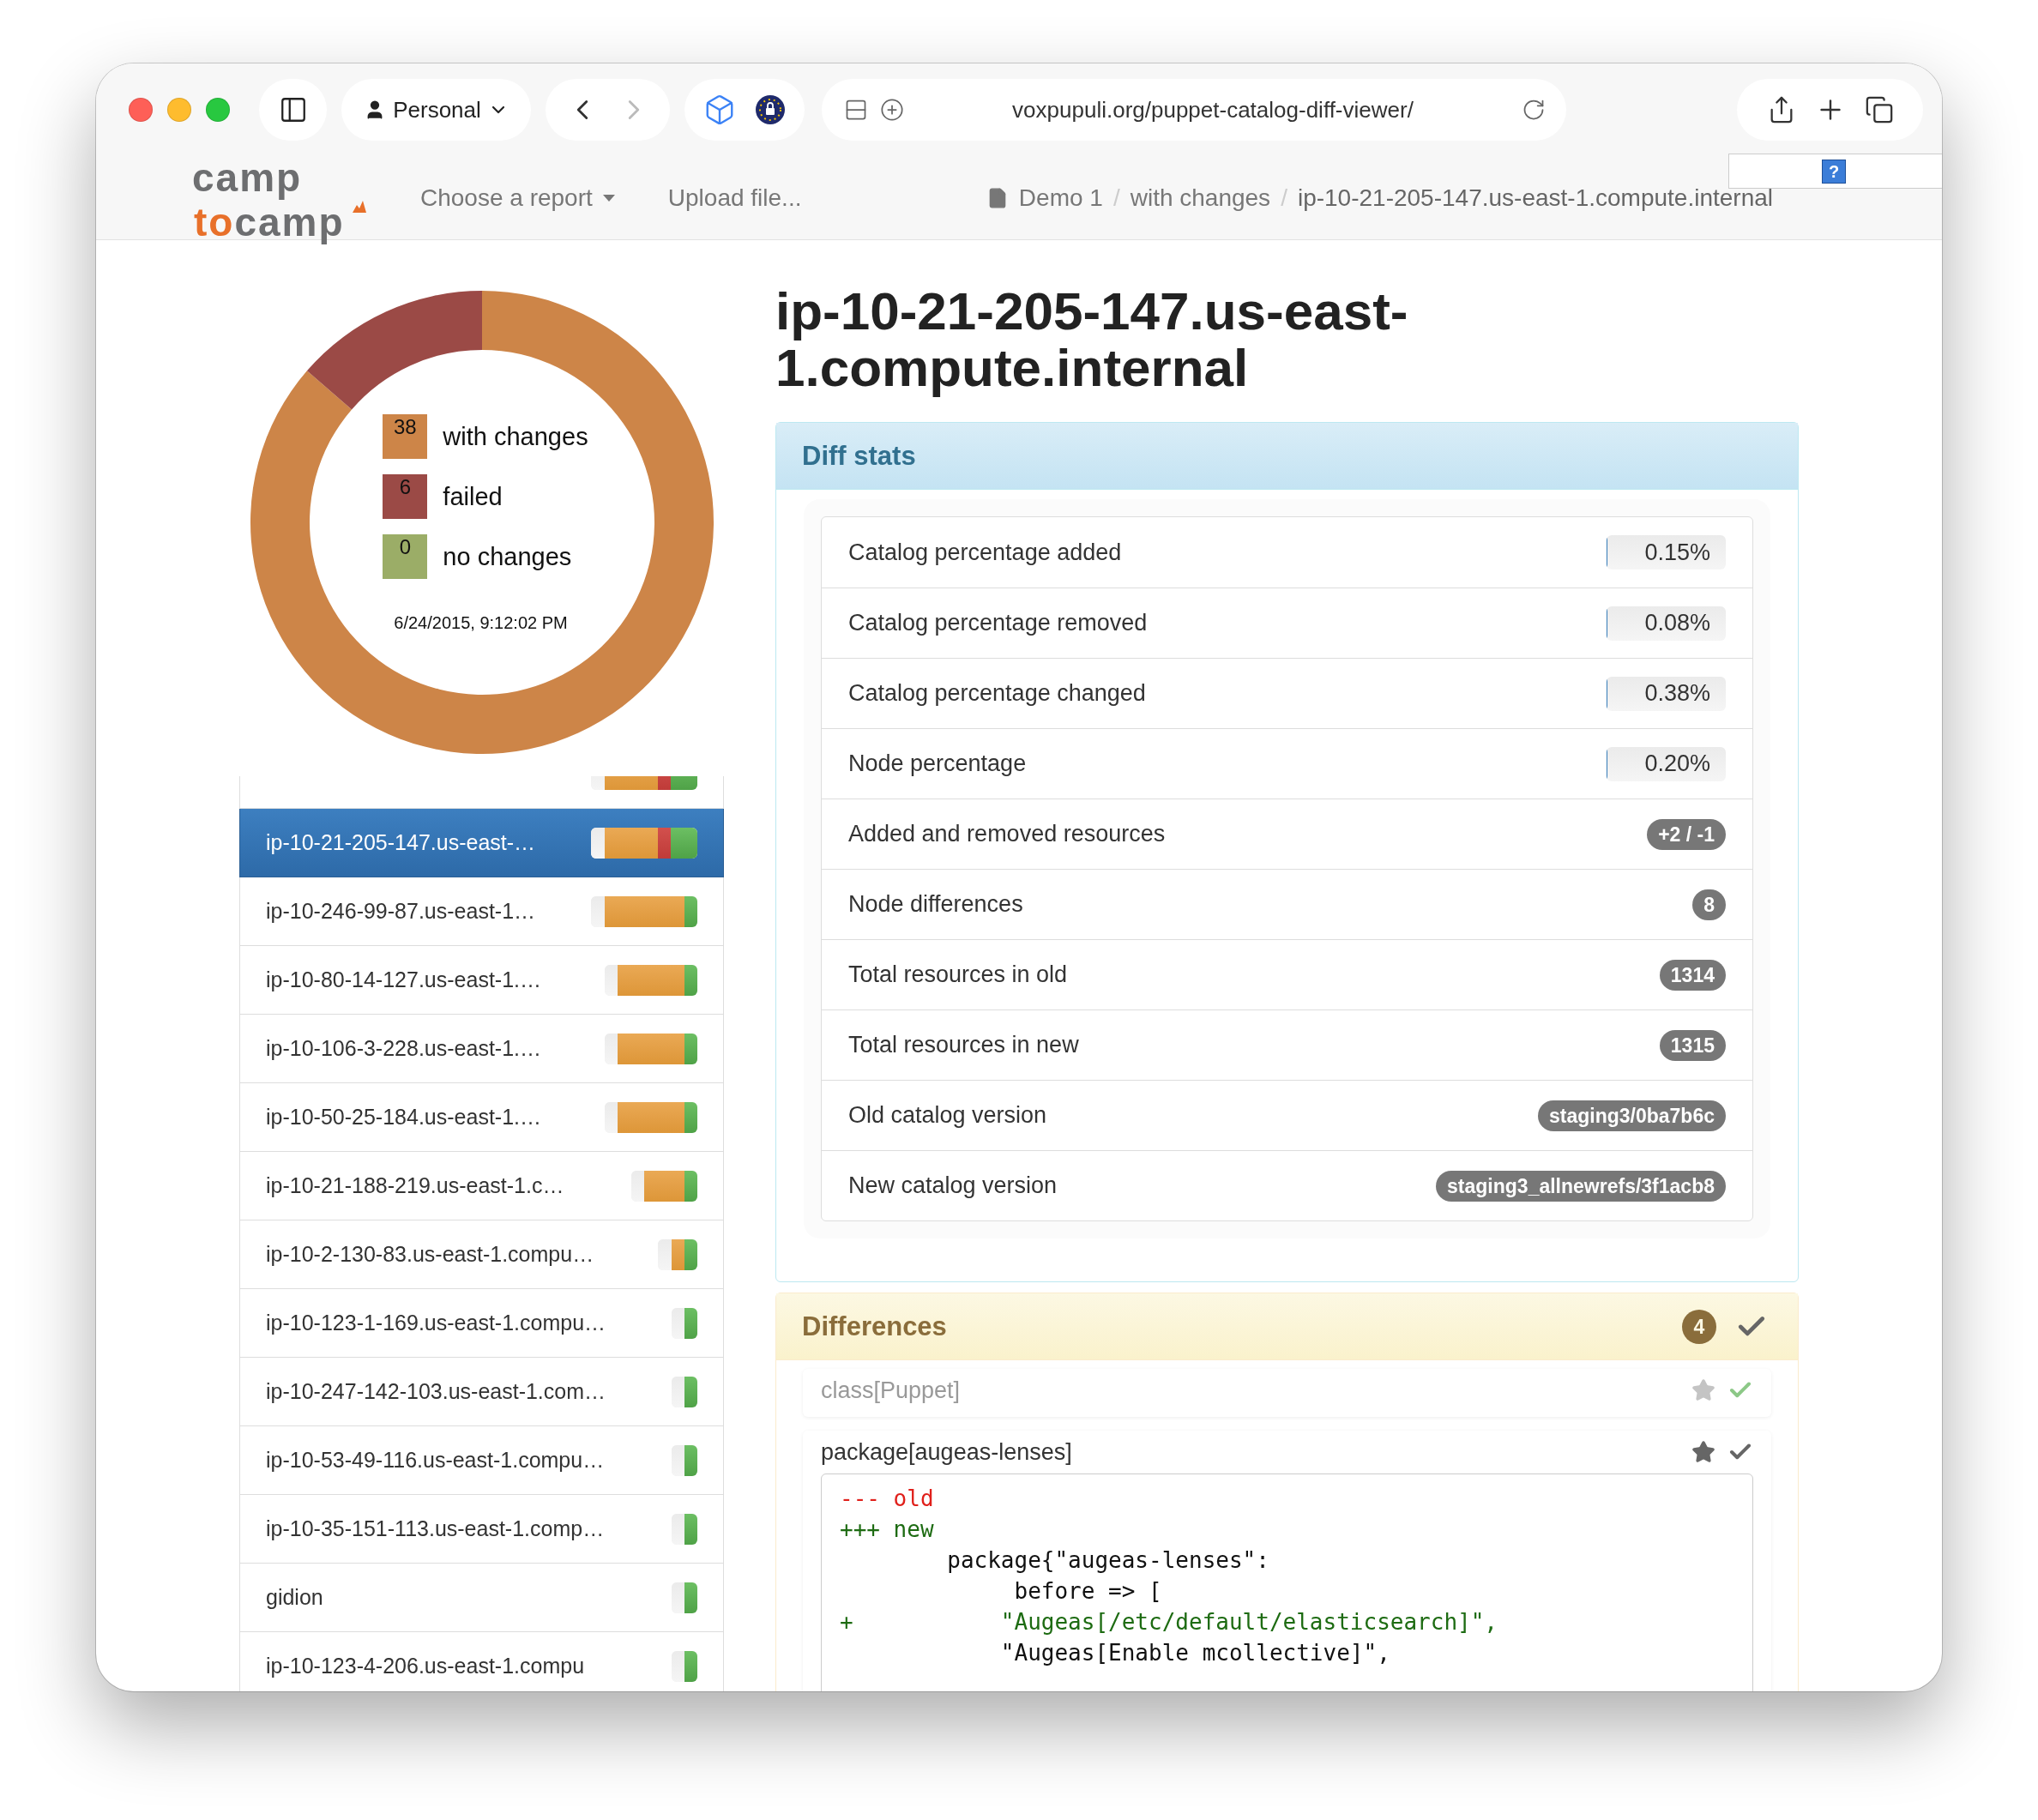 The height and width of the screenshot is (1820, 2038). What do you see at coordinates (892, 110) in the screenshot?
I see `add-circle-icon` at bounding box center [892, 110].